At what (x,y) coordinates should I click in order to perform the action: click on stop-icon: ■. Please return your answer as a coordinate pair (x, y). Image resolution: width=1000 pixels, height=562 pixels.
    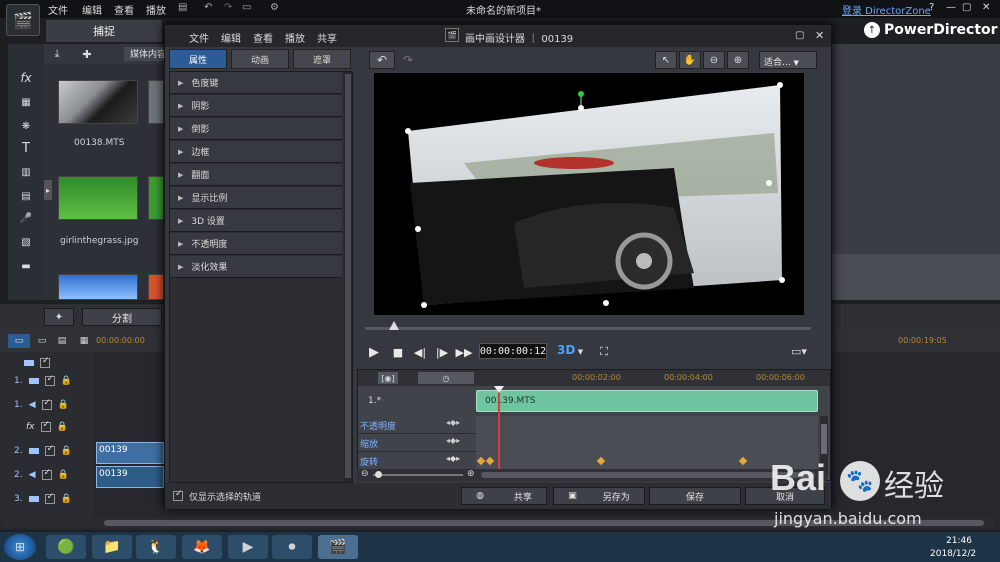
    Looking at the image, I should click on (398, 352).